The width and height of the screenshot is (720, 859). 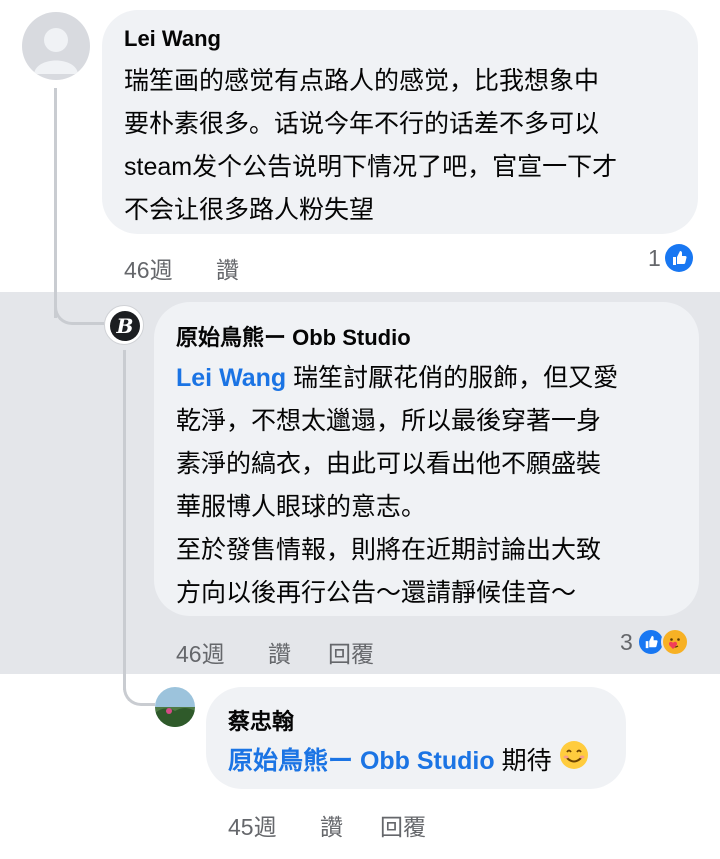 I want to click on comment-line: steam发个公告说明下情况了吧，官宣一下才, so click(x=371, y=167).